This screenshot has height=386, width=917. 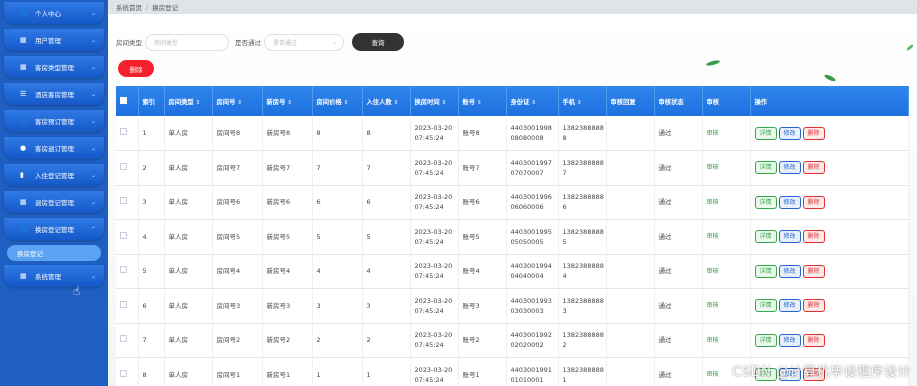 What do you see at coordinates (54, 67) in the screenshot?
I see `sidebar-item-2: ▦ 客房类型管理 ⌄` at bounding box center [54, 67].